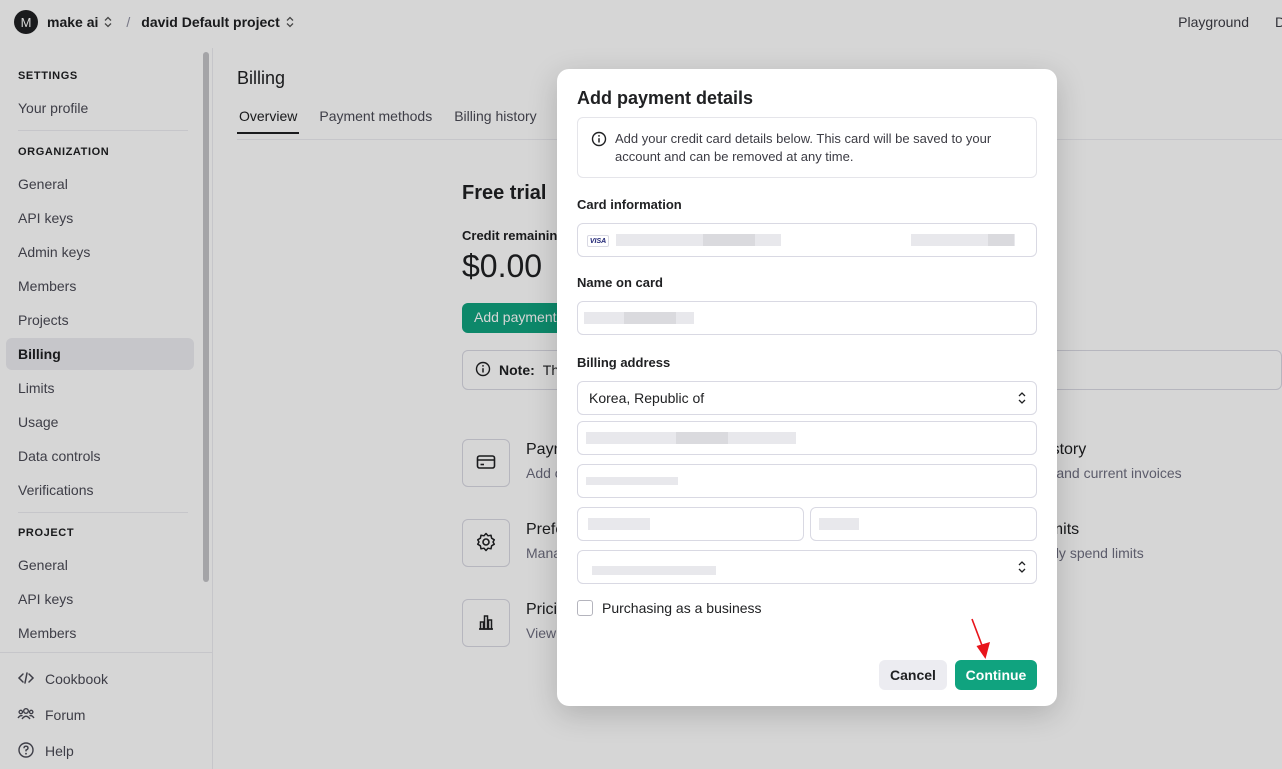 Image resolution: width=1282 pixels, height=769 pixels. What do you see at coordinates (913, 675) in the screenshot?
I see `cancel-button: Cancel` at bounding box center [913, 675].